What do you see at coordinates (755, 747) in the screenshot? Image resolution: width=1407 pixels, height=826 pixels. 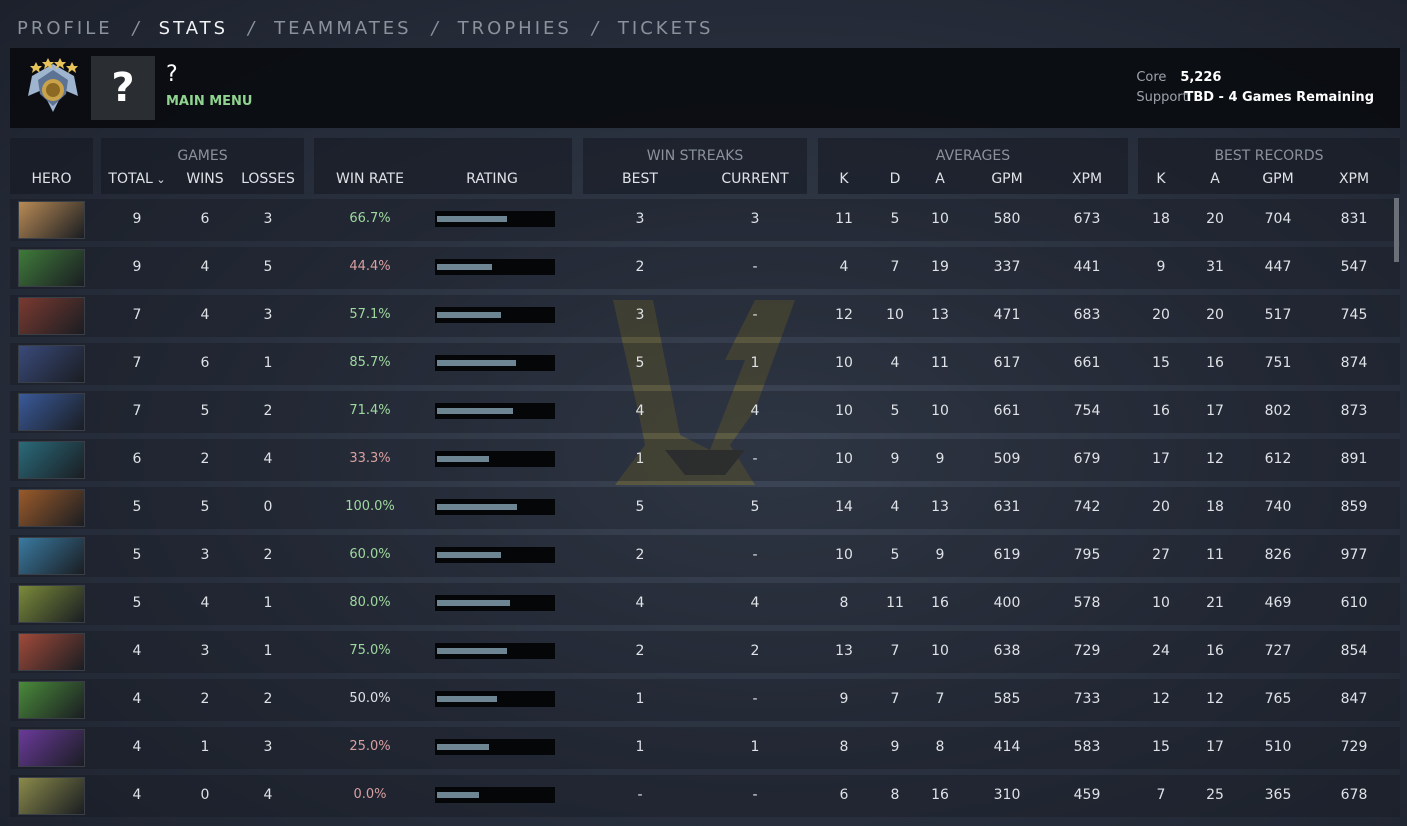 I see `current-streak-cell: 1` at bounding box center [755, 747].